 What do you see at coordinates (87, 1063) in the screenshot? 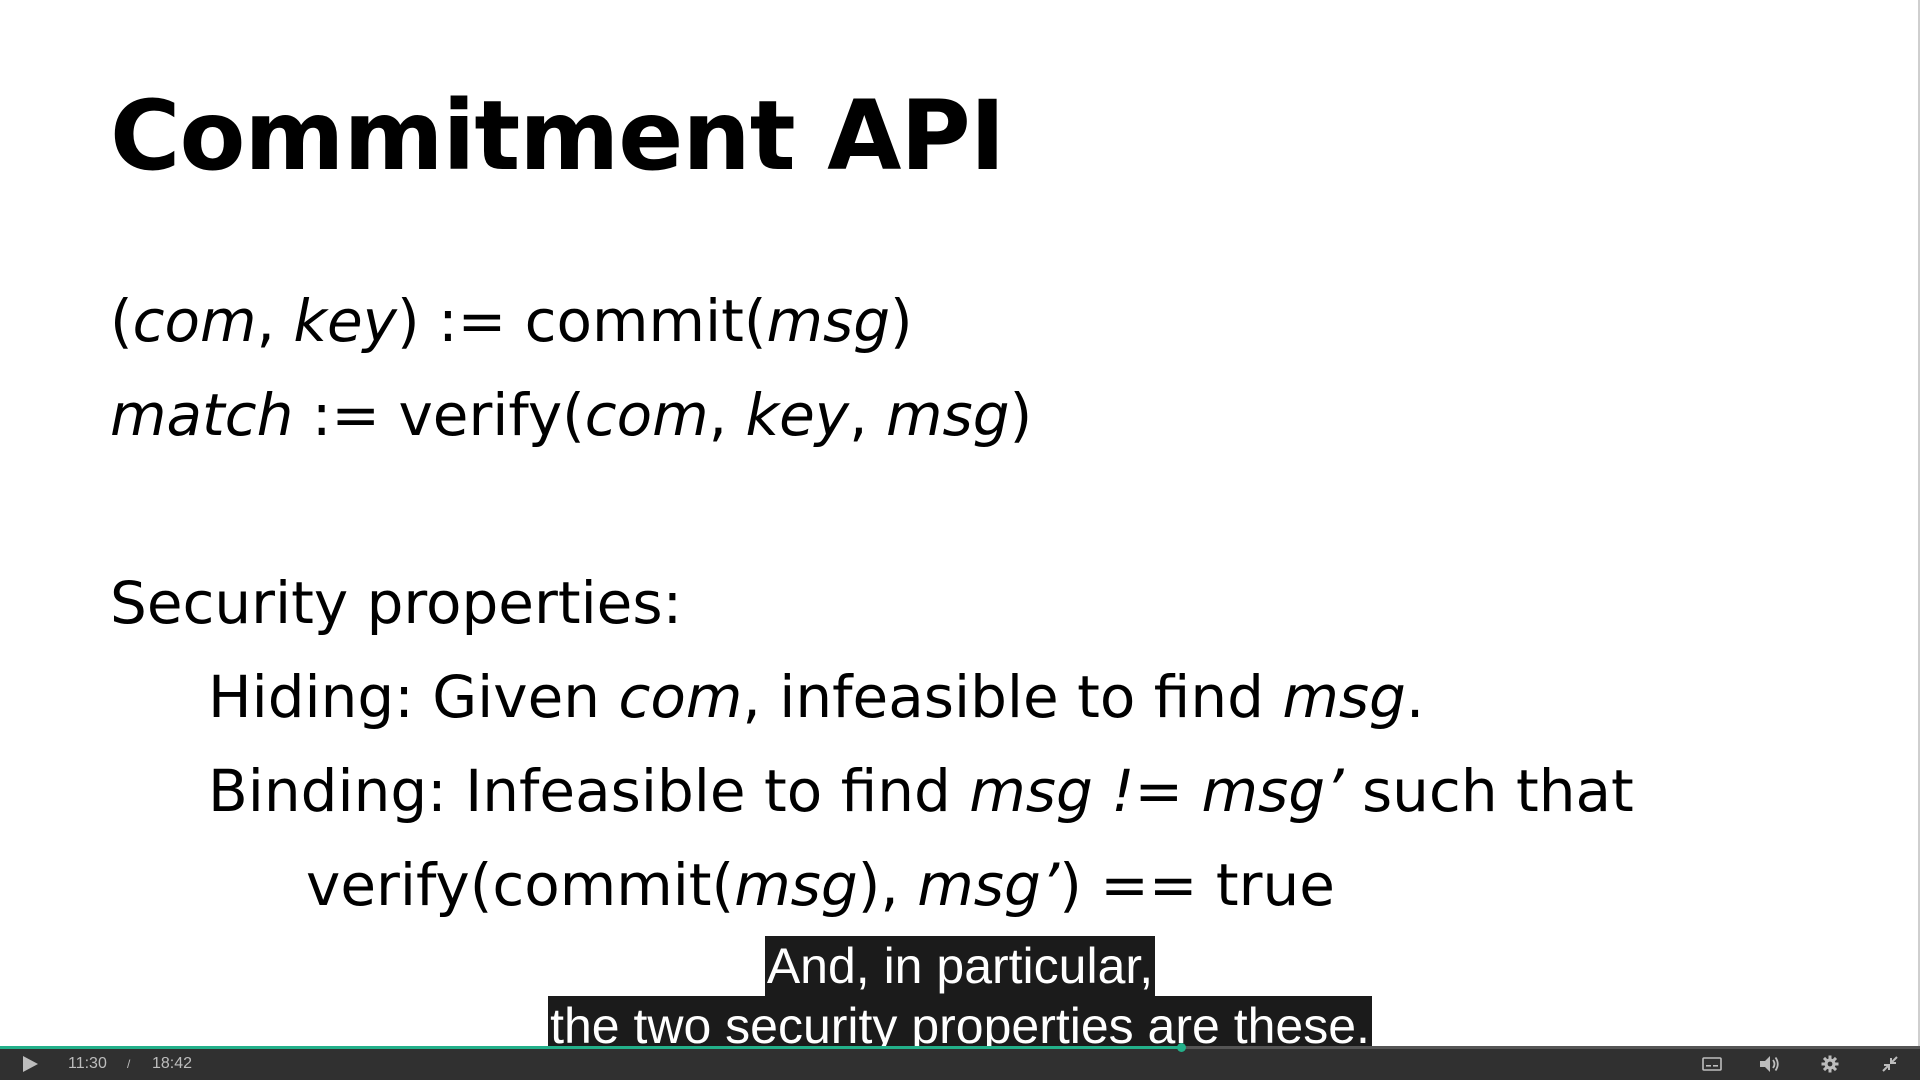
I see `current-time: 11:30` at bounding box center [87, 1063].